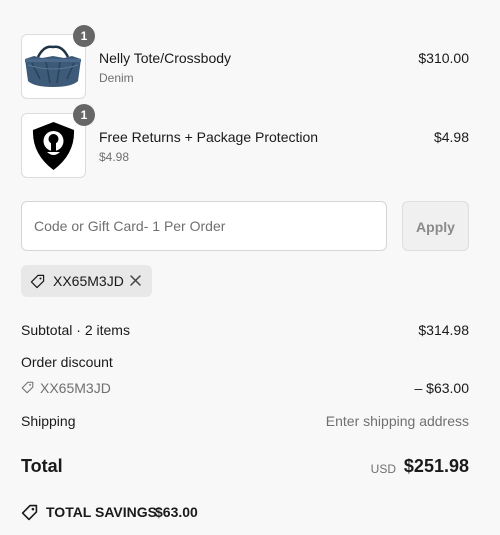 The width and height of the screenshot is (500, 535). What do you see at coordinates (397, 421) in the screenshot?
I see `shipping-value: Enter shipping address` at bounding box center [397, 421].